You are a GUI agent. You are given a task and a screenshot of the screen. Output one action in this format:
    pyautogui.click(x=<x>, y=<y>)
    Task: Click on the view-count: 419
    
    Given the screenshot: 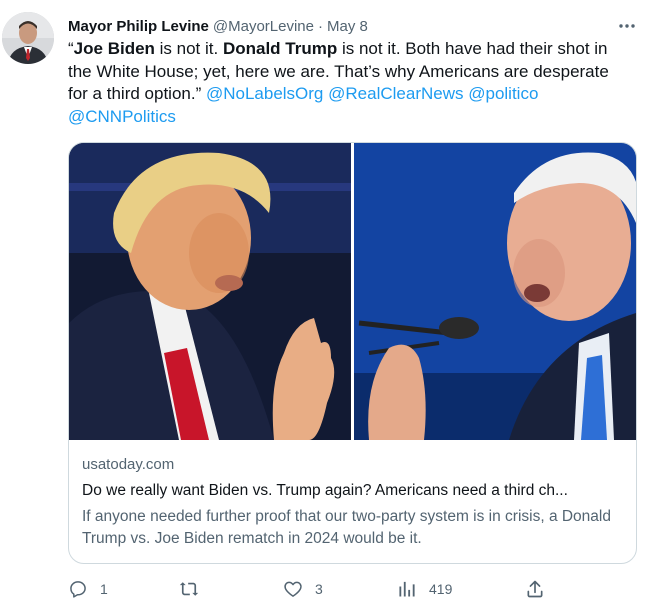 What is the action you would take?
    pyautogui.click(x=441, y=589)
    